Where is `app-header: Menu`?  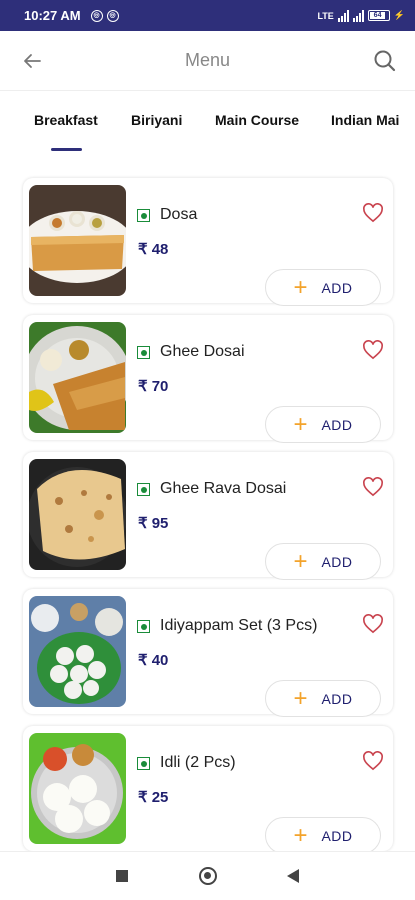
app-header: Menu is located at coordinates (207, 61).